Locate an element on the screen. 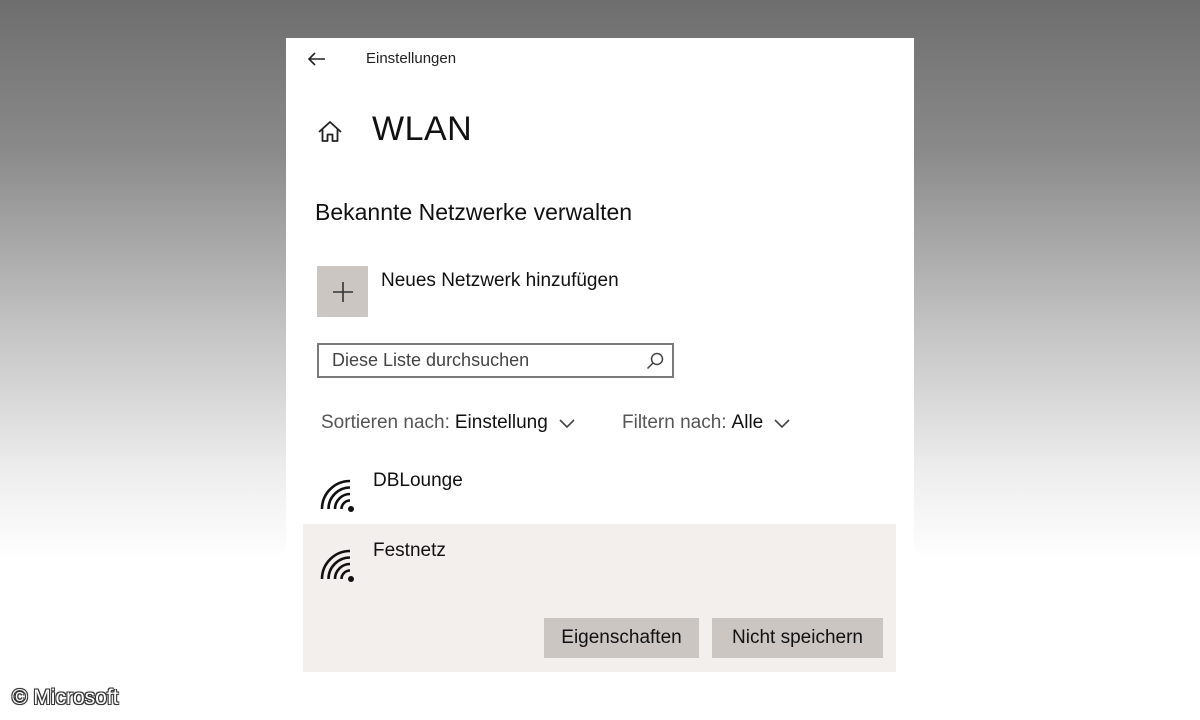 The width and height of the screenshot is (1200, 720). sort-value: Einstellung is located at coordinates (501, 422).